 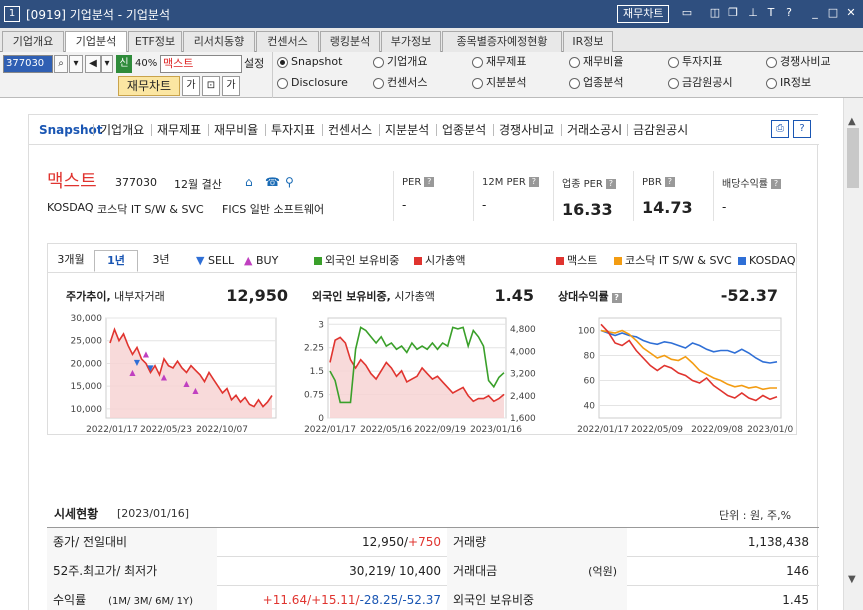 I want to click on chevron-down-icon: ▾, so click(x=107, y=64).